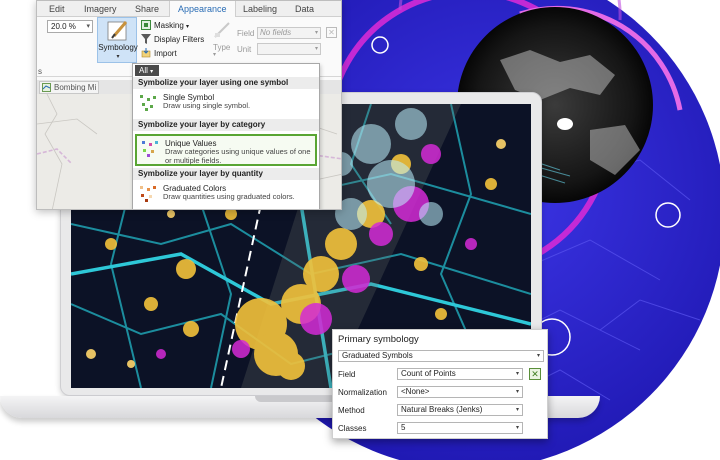 This screenshot has height=460, width=720. I want to click on expression-button: ✕, so click(331, 32).